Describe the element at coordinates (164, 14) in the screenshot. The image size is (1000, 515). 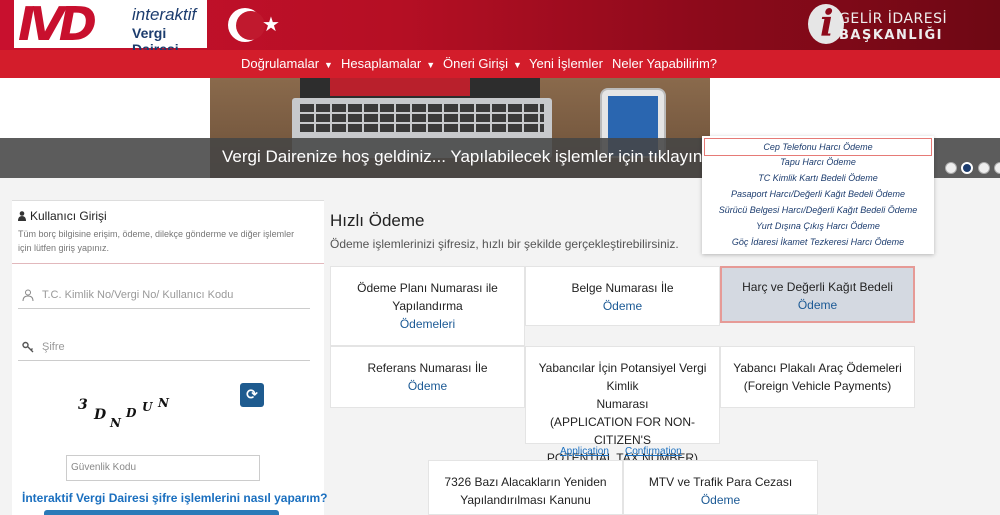
I see `ivd-logo-text-interaktif: interaktif` at that location.